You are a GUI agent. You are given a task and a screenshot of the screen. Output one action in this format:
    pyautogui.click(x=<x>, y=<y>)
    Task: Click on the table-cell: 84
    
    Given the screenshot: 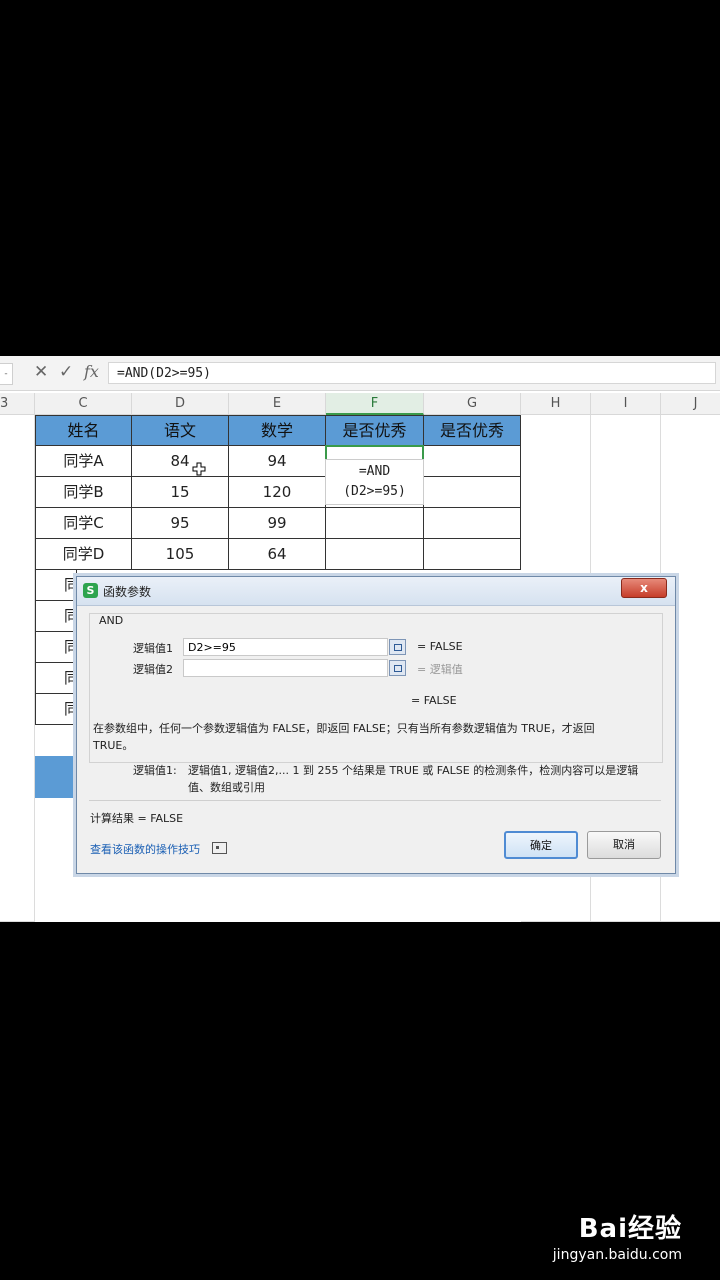 What is the action you would take?
    pyautogui.click(x=180, y=461)
    